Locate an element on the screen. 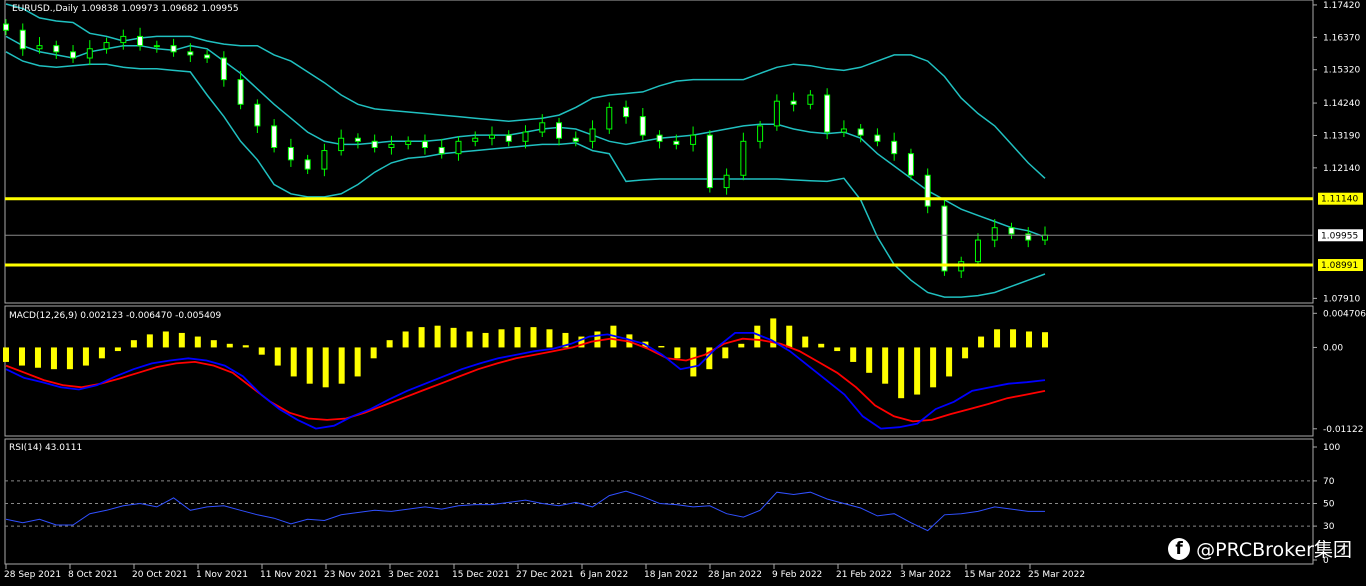 This screenshot has width=1366, height=586. time-tick-label-2: 20 Oct 2021 is located at coordinates (160, 575).